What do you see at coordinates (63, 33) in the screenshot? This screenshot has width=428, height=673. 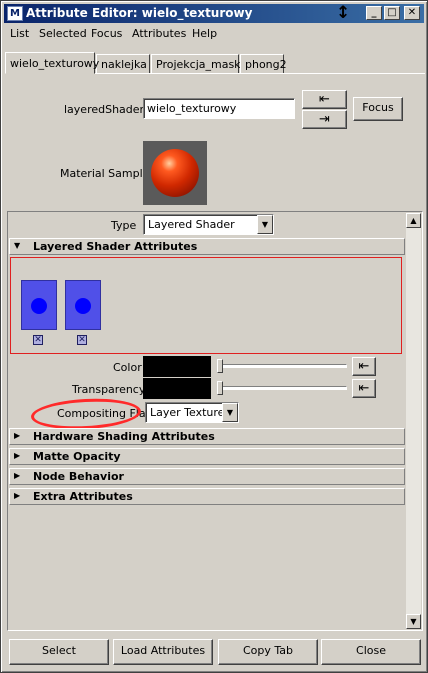 I see `menu-selected: Selected` at bounding box center [63, 33].